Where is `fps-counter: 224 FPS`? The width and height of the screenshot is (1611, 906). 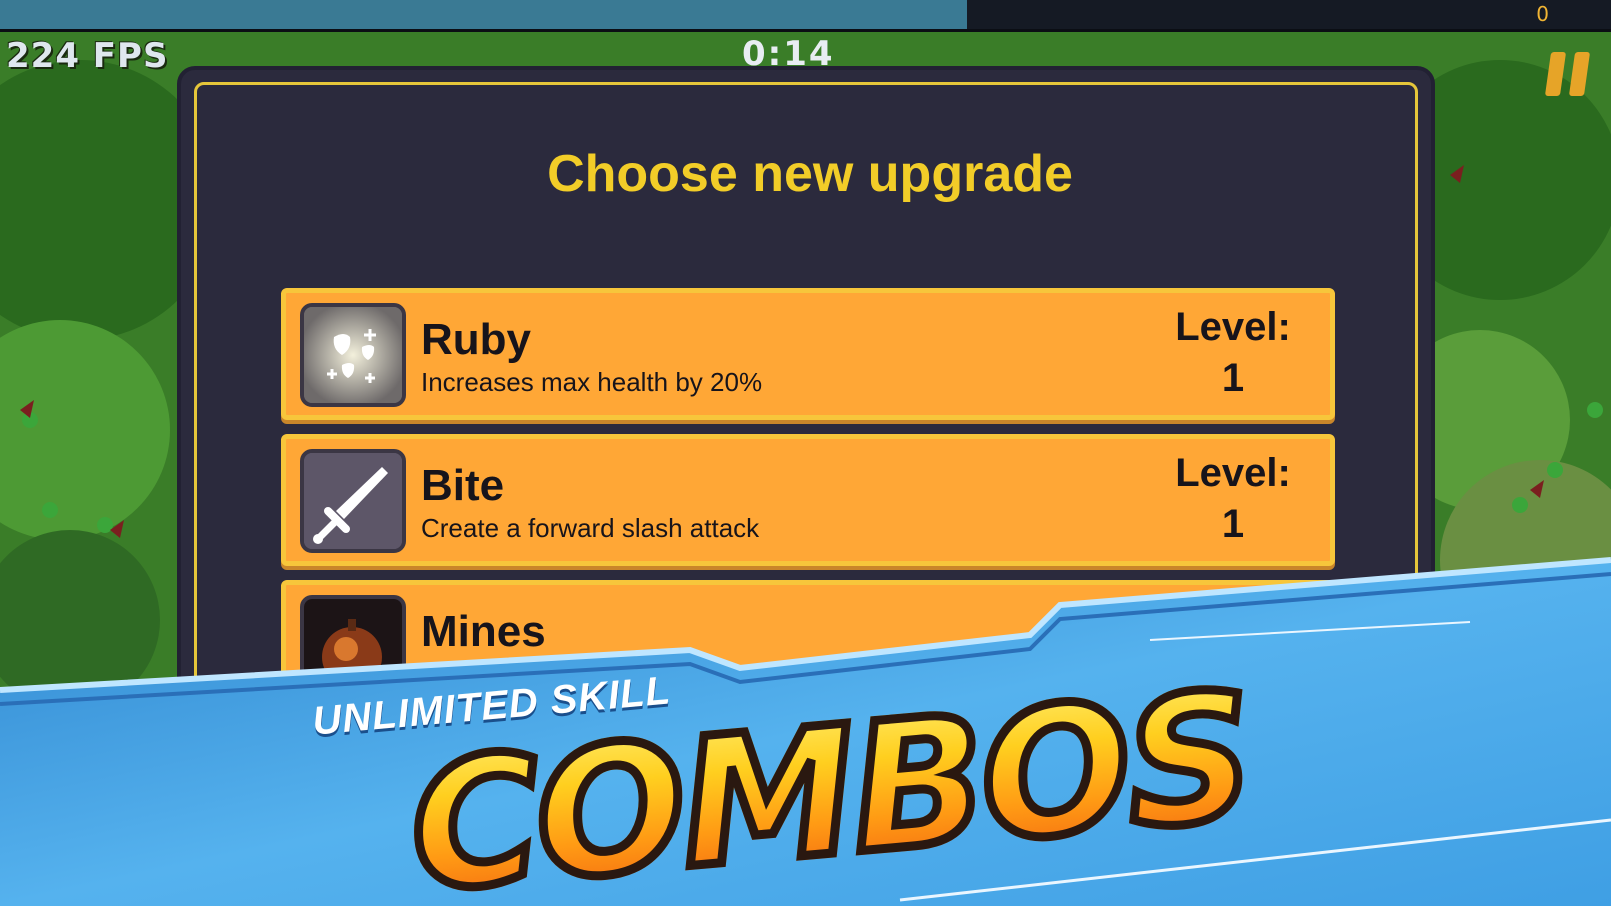 fps-counter: 224 FPS is located at coordinates (87, 56).